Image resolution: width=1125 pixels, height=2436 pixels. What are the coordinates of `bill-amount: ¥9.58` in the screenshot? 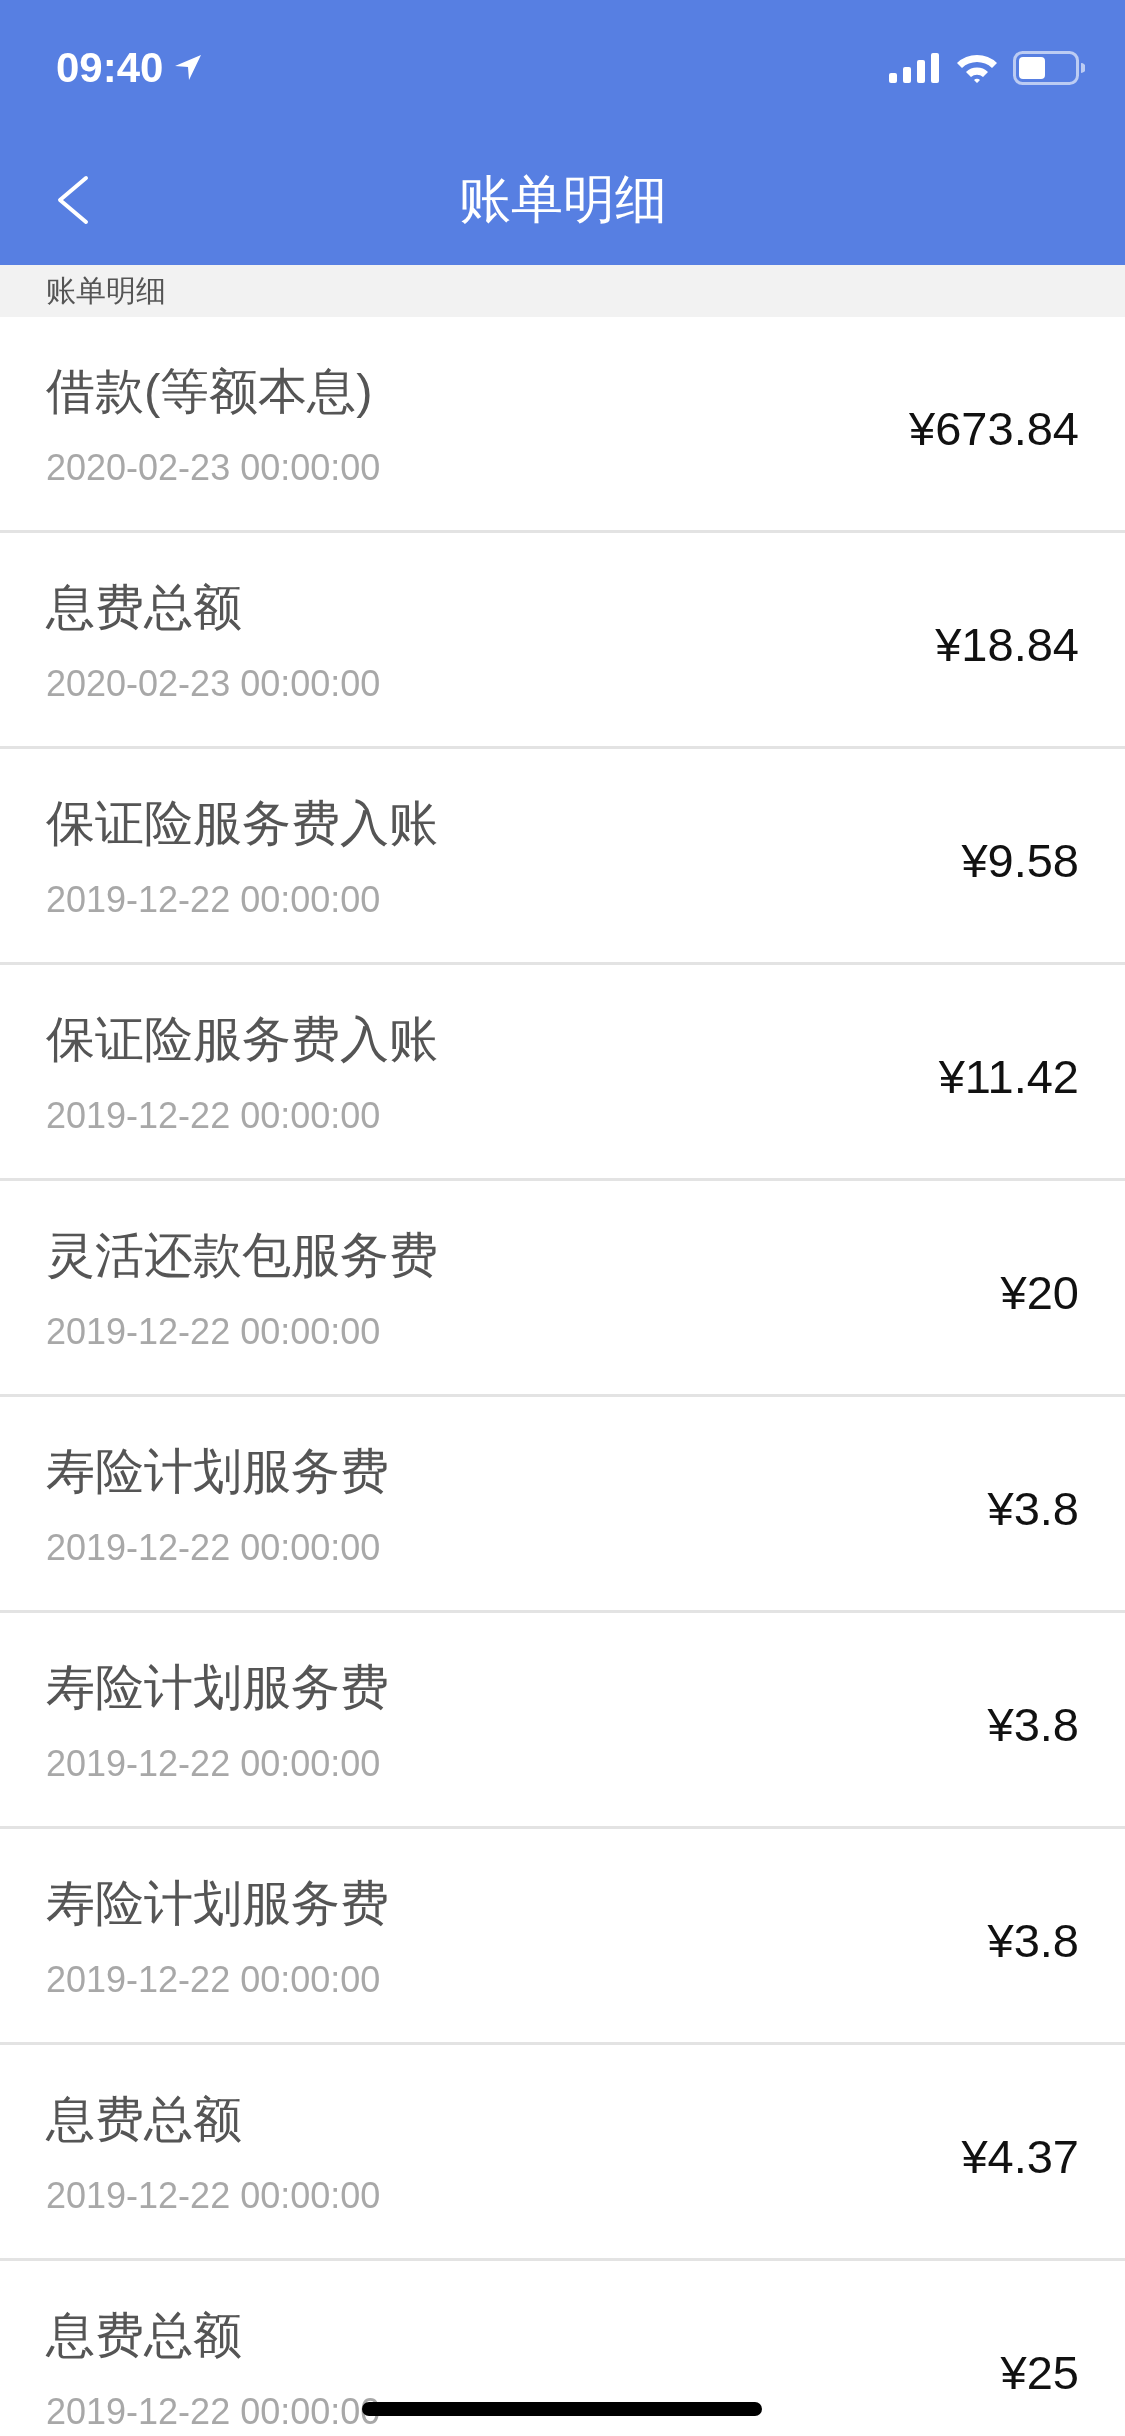 It's located at (1020, 860).